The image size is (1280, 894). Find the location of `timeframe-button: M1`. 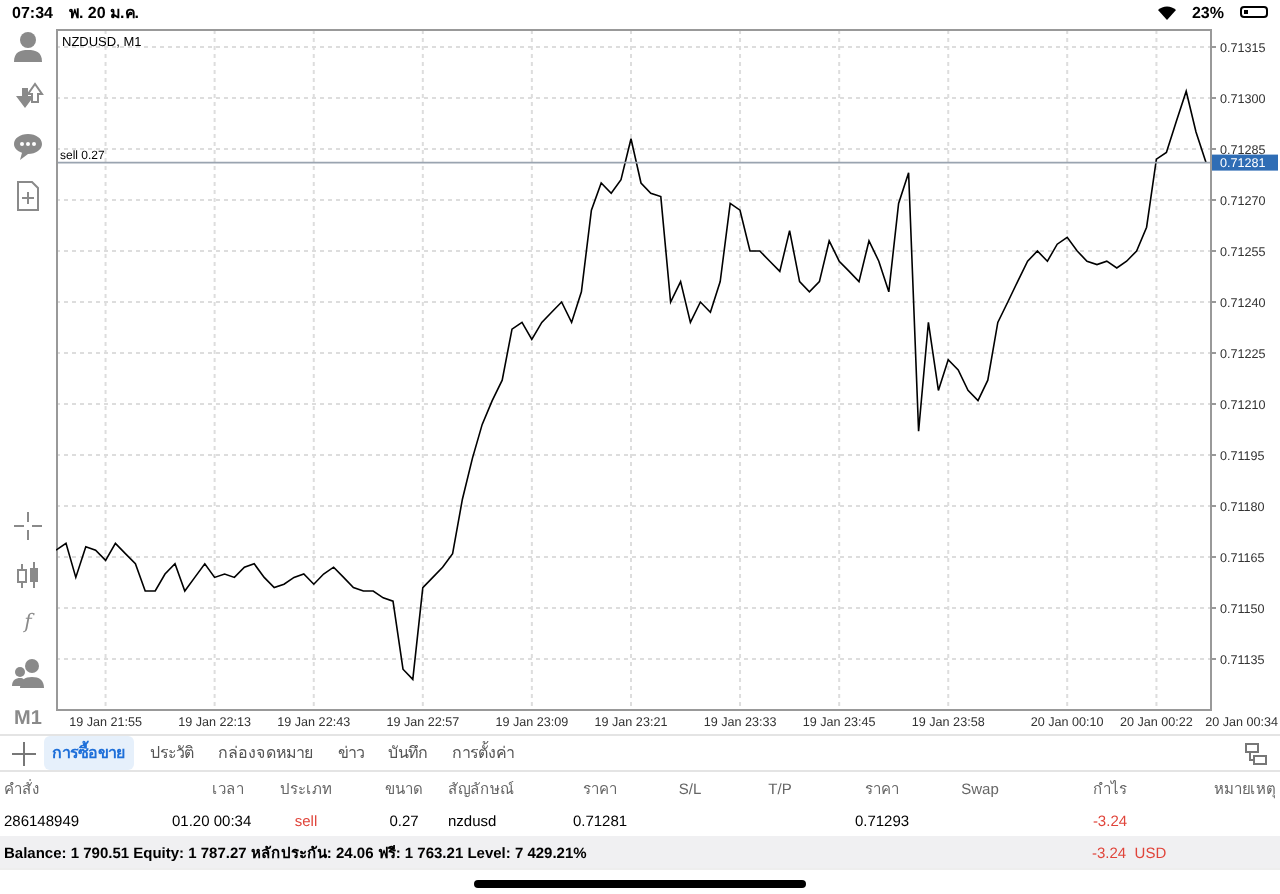

timeframe-button: M1 is located at coordinates (28, 720).